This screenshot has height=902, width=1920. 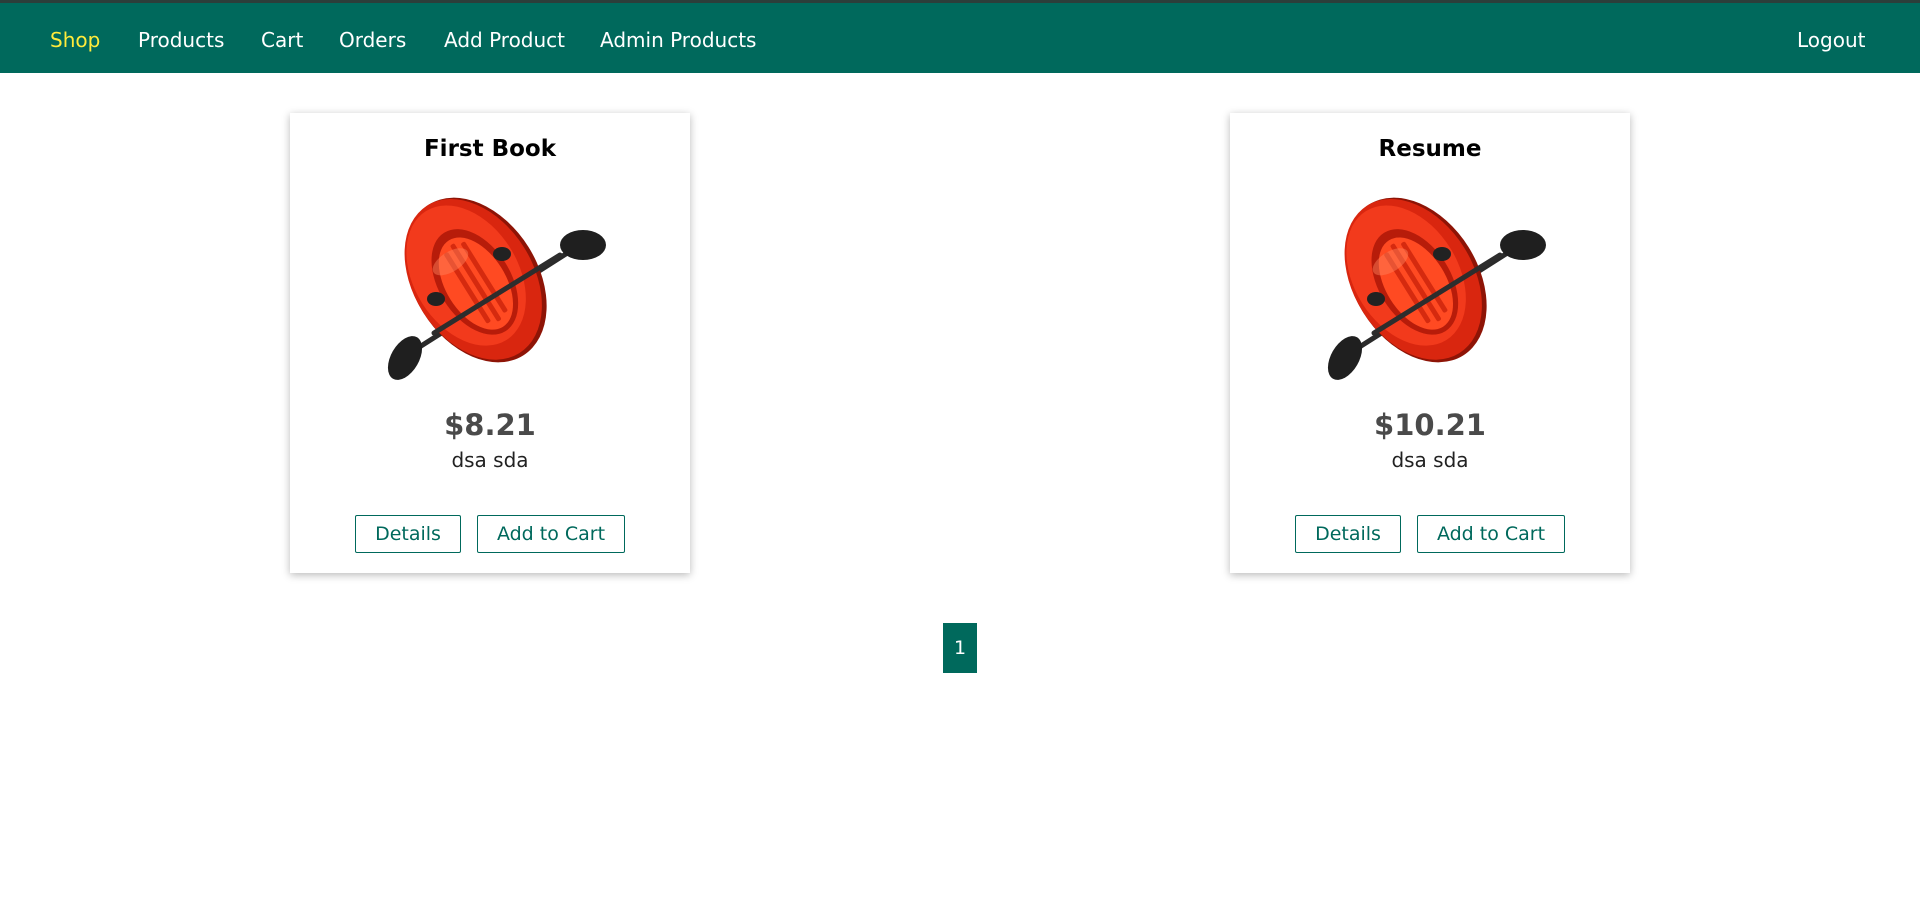 I want to click on product-price: $8.21, so click(x=490, y=425).